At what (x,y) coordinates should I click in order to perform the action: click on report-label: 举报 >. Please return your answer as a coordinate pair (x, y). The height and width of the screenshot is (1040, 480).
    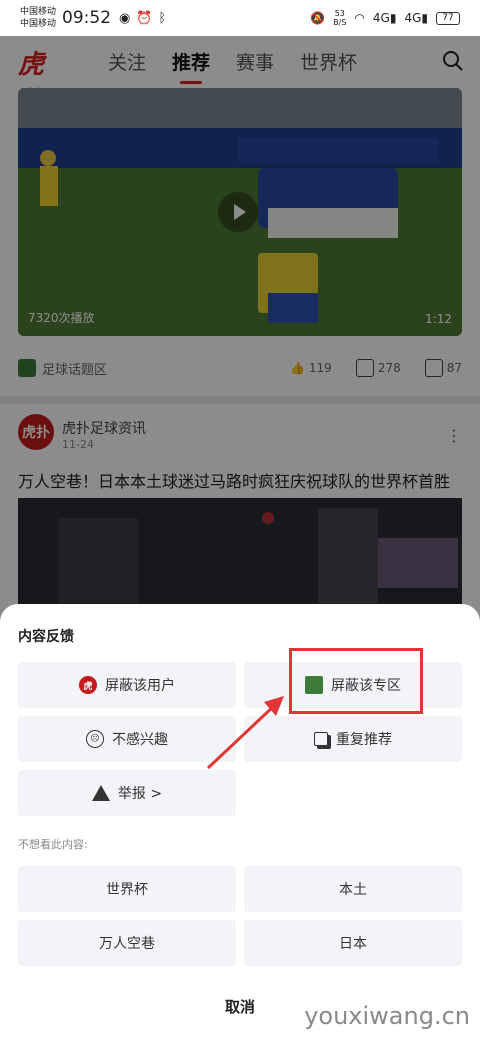
    Looking at the image, I should click on (140, 794).